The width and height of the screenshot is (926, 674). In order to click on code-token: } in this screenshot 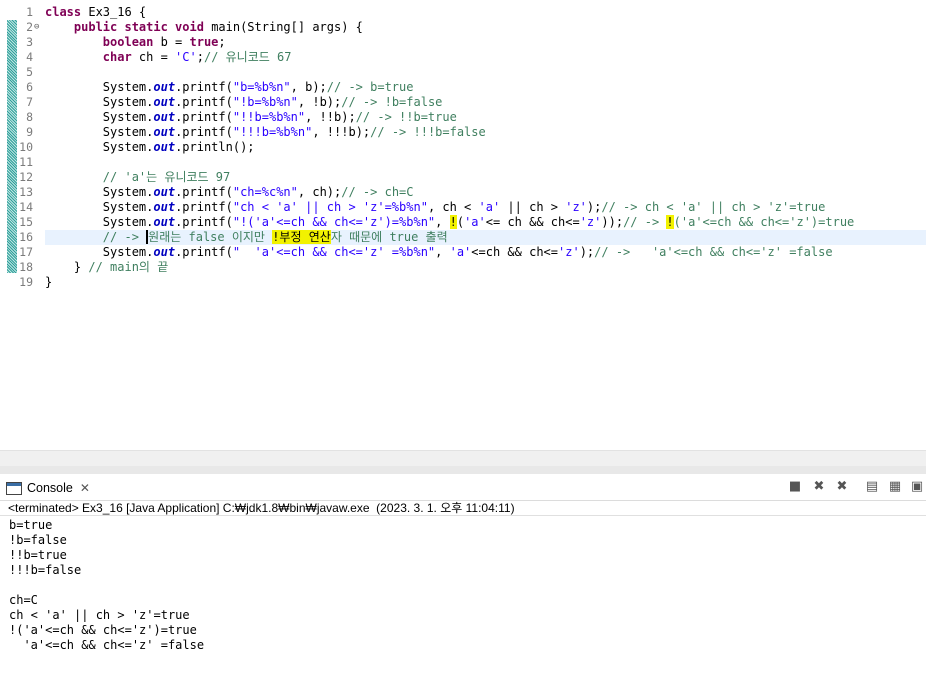, I will do `click(67, 267)`.